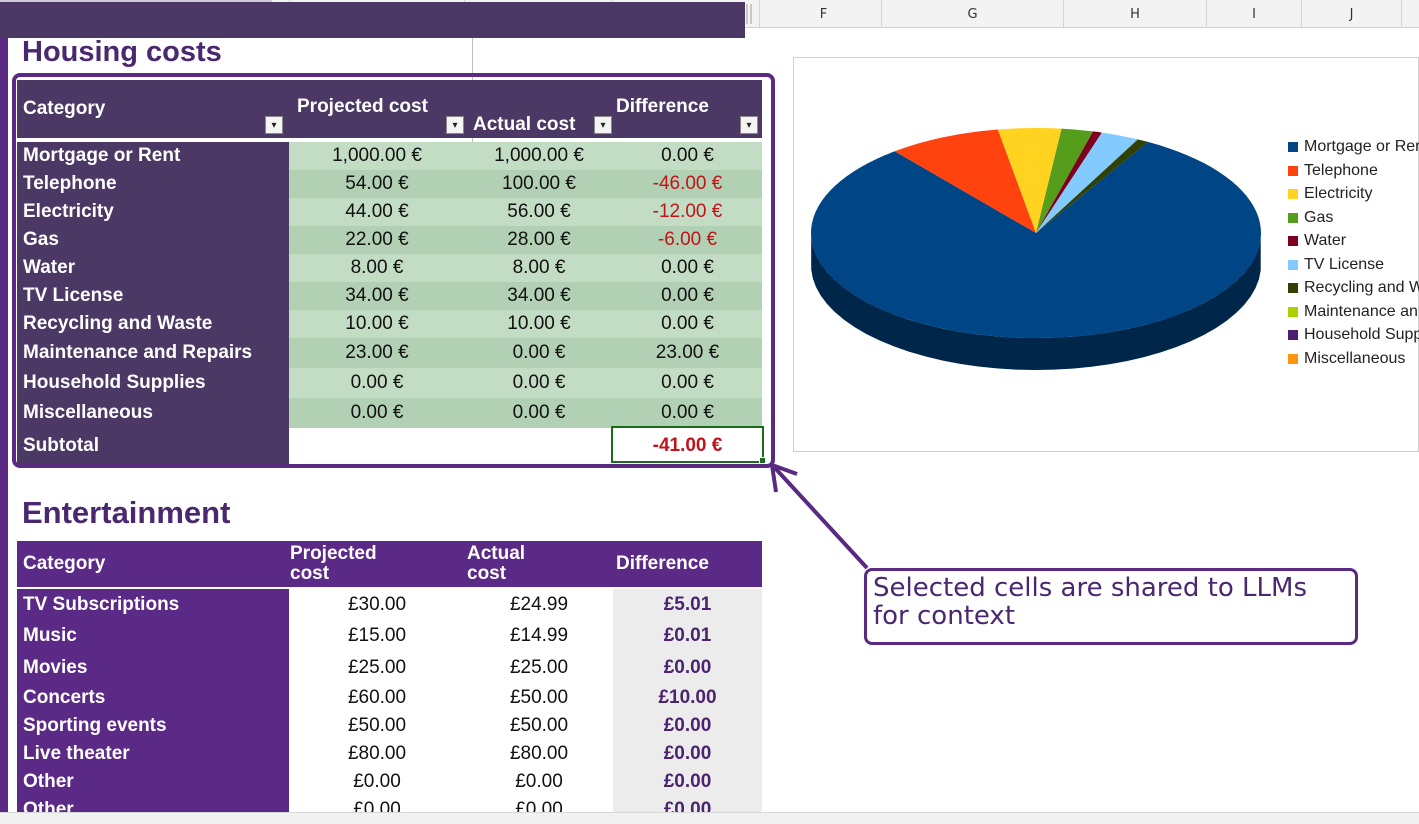  Describe the element at coordinates (377, 668) in the screenshot. I see `ent-row-projected: £25.00` at that location.